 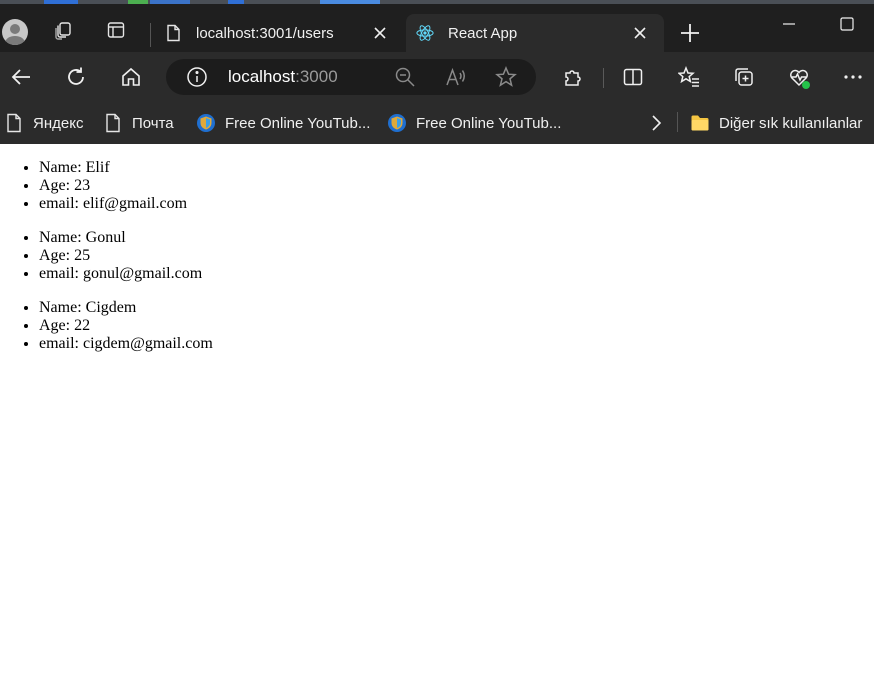 I want to click on zoom-out-icon, so click(x=405, y=77).